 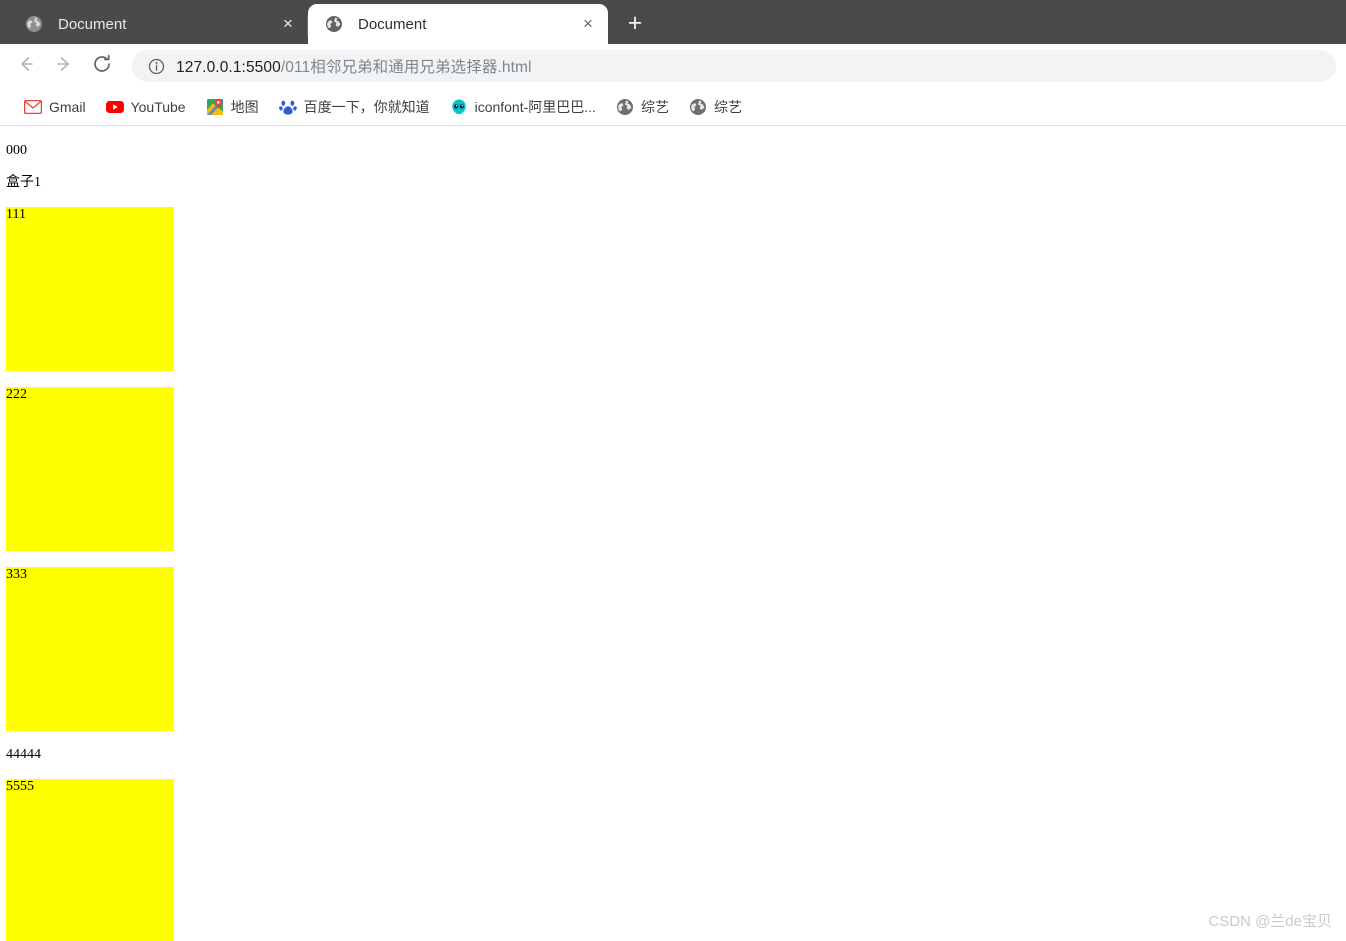 I want to click on bookmark-label: 百度一下，你就知道, so click(x=366, y=106).